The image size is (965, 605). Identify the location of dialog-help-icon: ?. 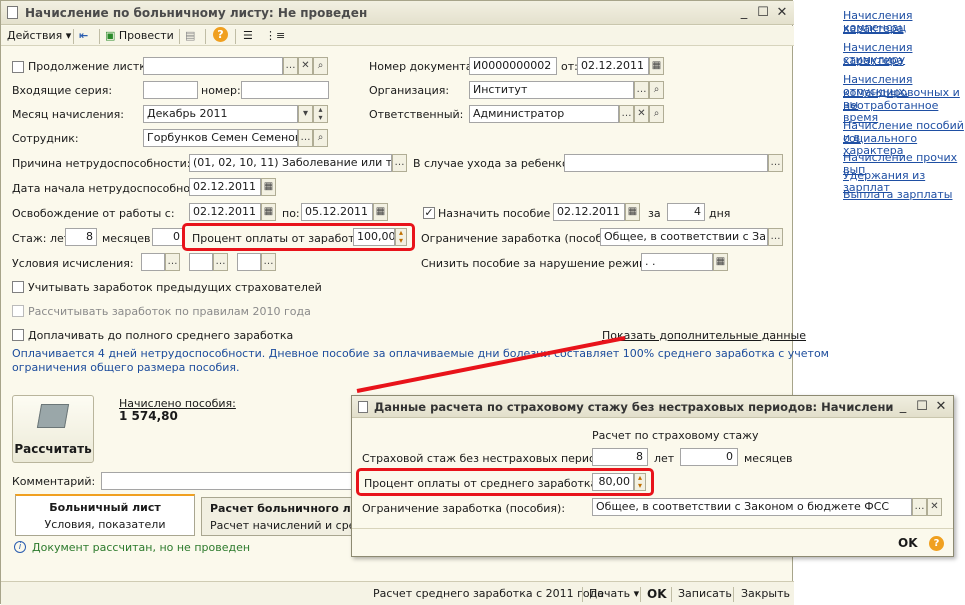
(936, 543).